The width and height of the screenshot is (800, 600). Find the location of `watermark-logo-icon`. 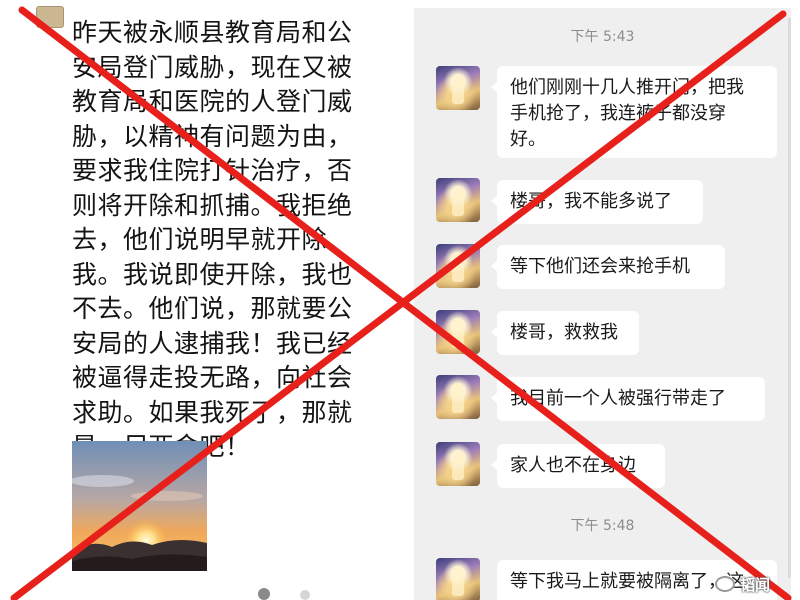

watermark-logo-icon is located at coordinates (725, 584).